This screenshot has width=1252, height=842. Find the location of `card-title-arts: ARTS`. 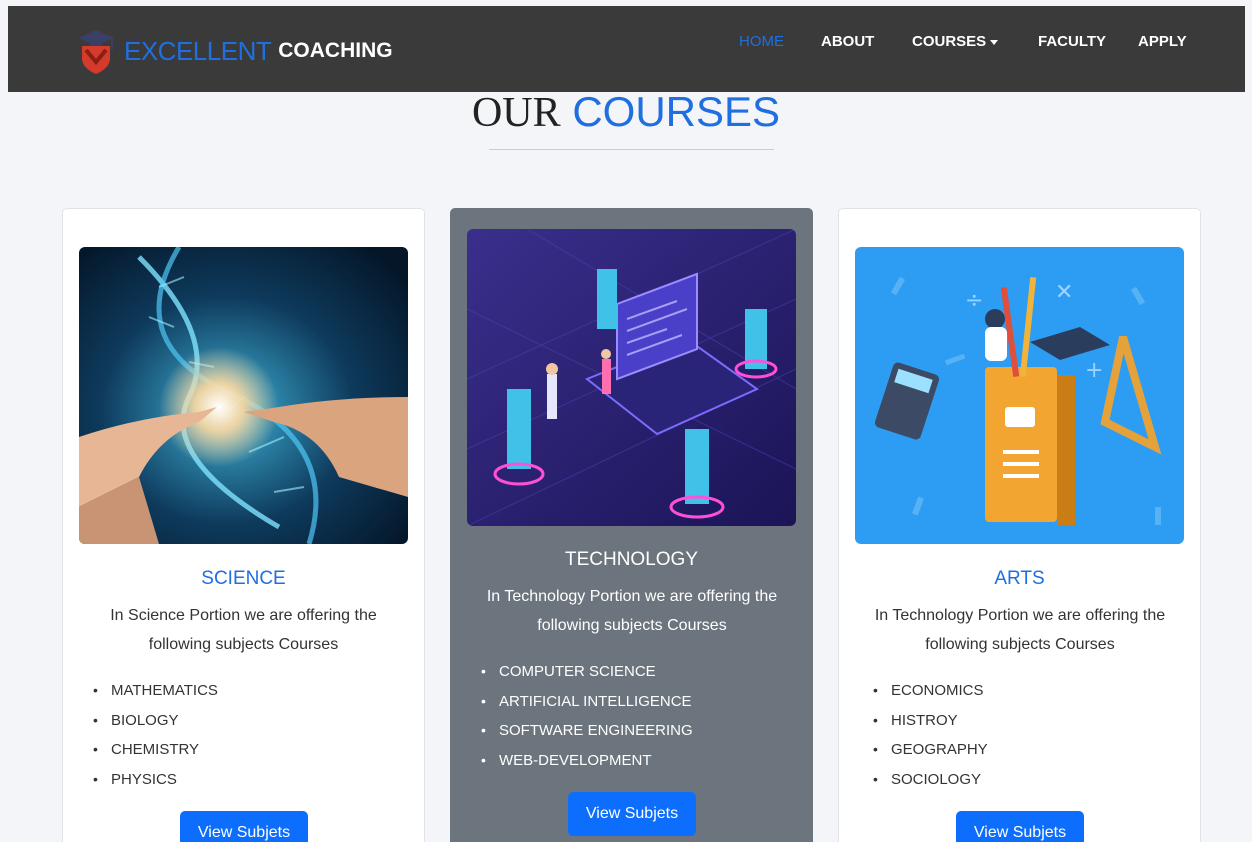

card-title-arts: ARTS is located at coordinates (1019, 578).